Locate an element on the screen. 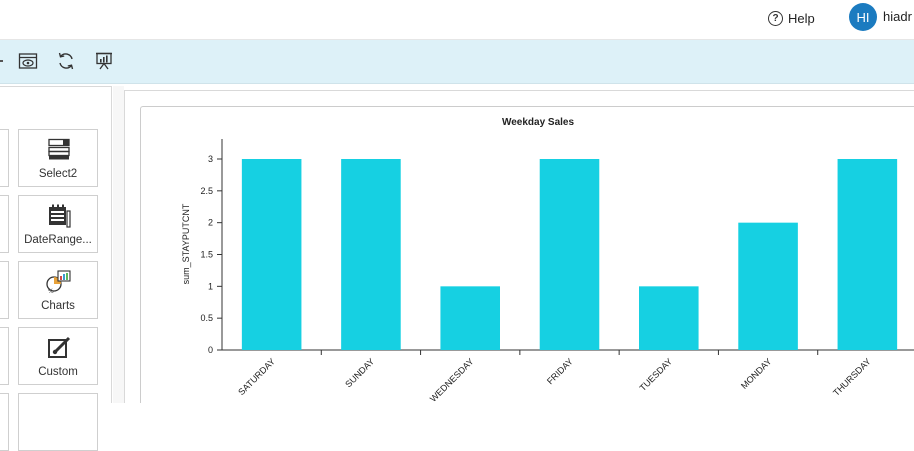 Image resolution: width=914 pixels, height=451 pixels. help-link: ? Help is located at coordinates (791, 18).